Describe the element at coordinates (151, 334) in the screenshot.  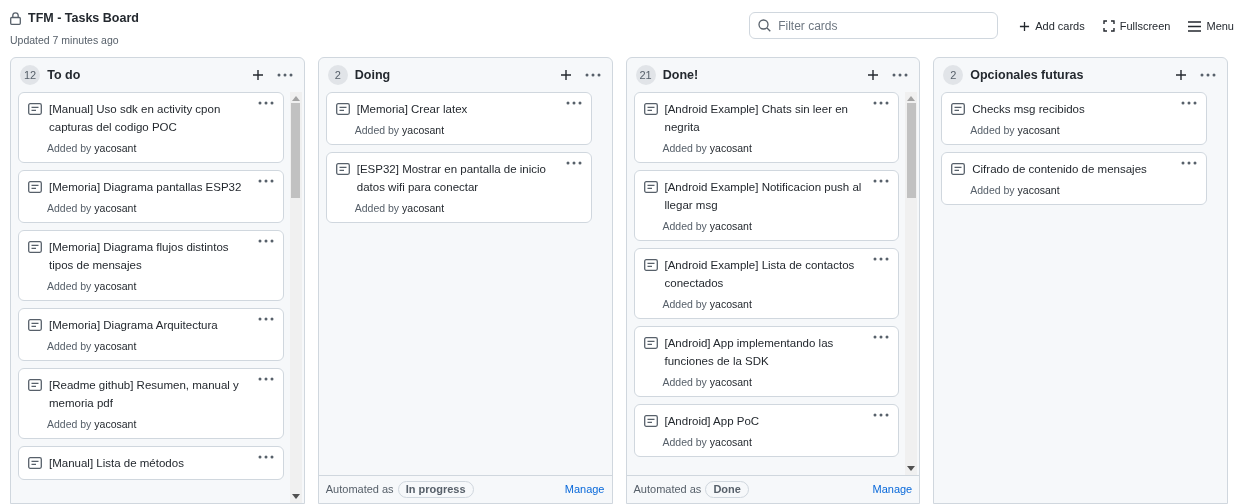
I see `task-card: [Memoria] Diagrama Arquitectura Added by yacosant` at that location.